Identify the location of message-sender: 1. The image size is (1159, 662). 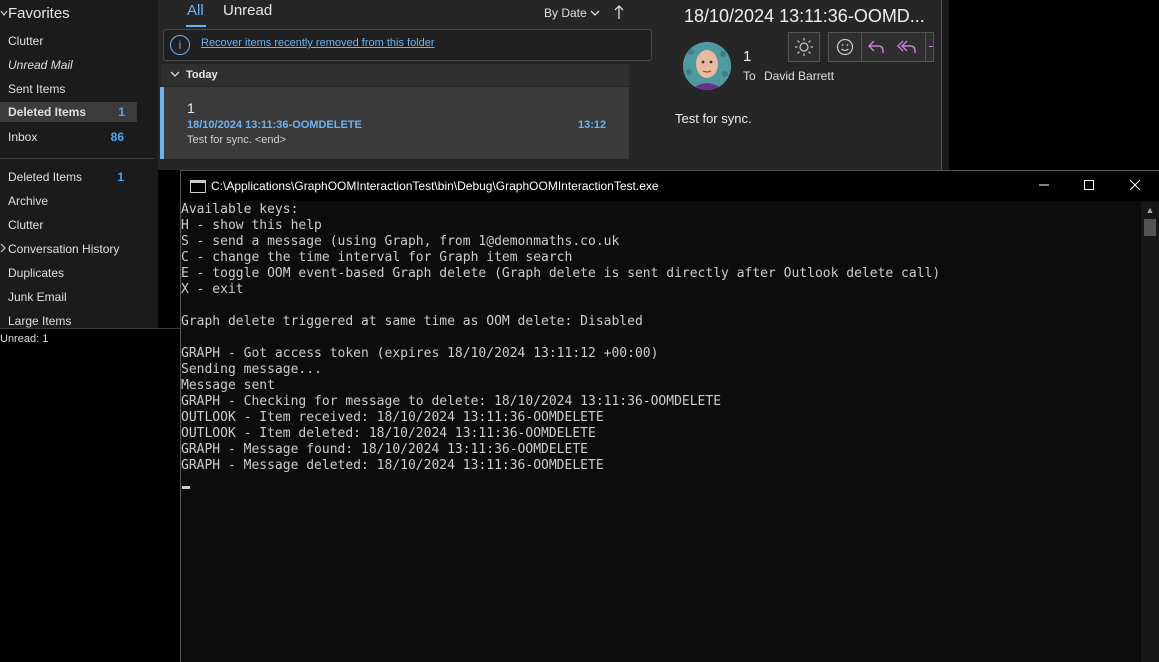
(191, 108).